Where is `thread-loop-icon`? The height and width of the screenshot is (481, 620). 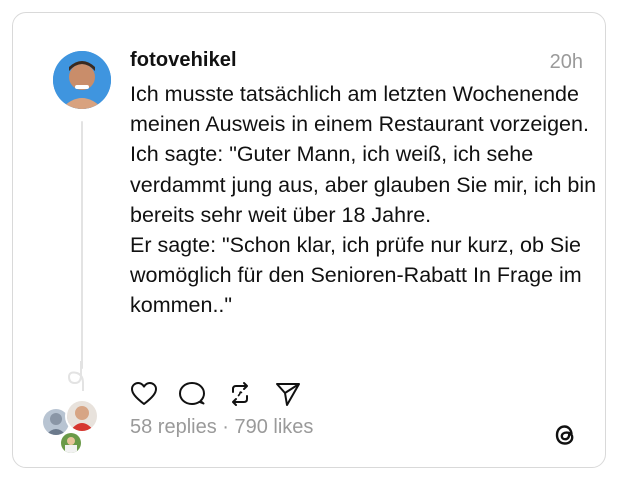 thread-loop-icon is located at coordinates (75, 376).